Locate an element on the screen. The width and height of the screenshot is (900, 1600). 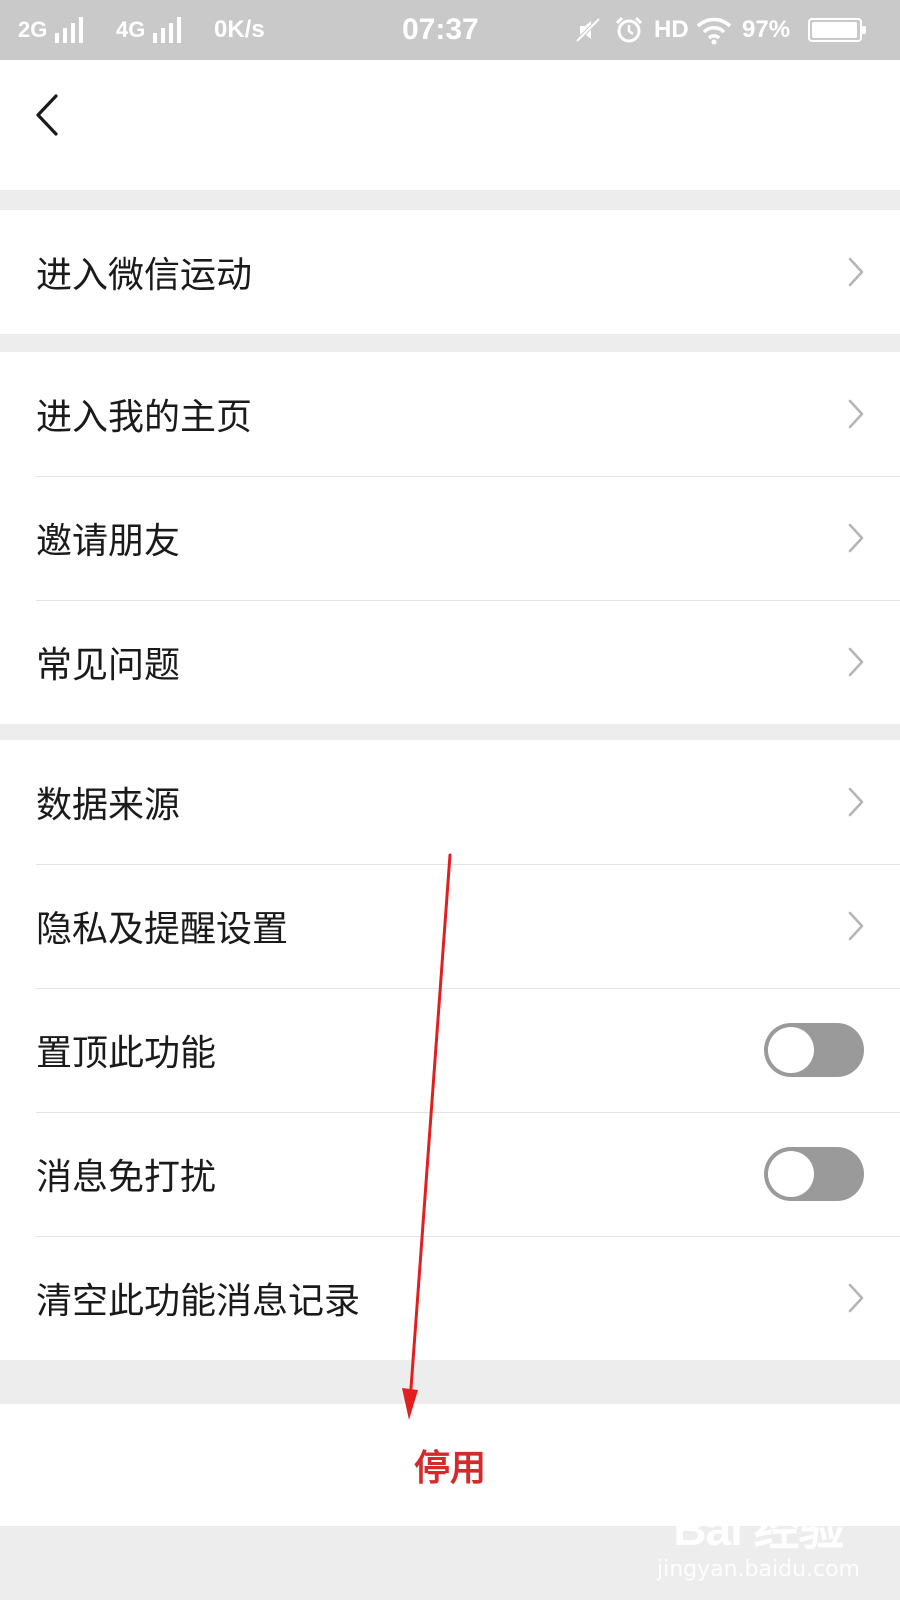
settings-cell-label: 隐私及提醒设置 is located at coordinates (162, 929).